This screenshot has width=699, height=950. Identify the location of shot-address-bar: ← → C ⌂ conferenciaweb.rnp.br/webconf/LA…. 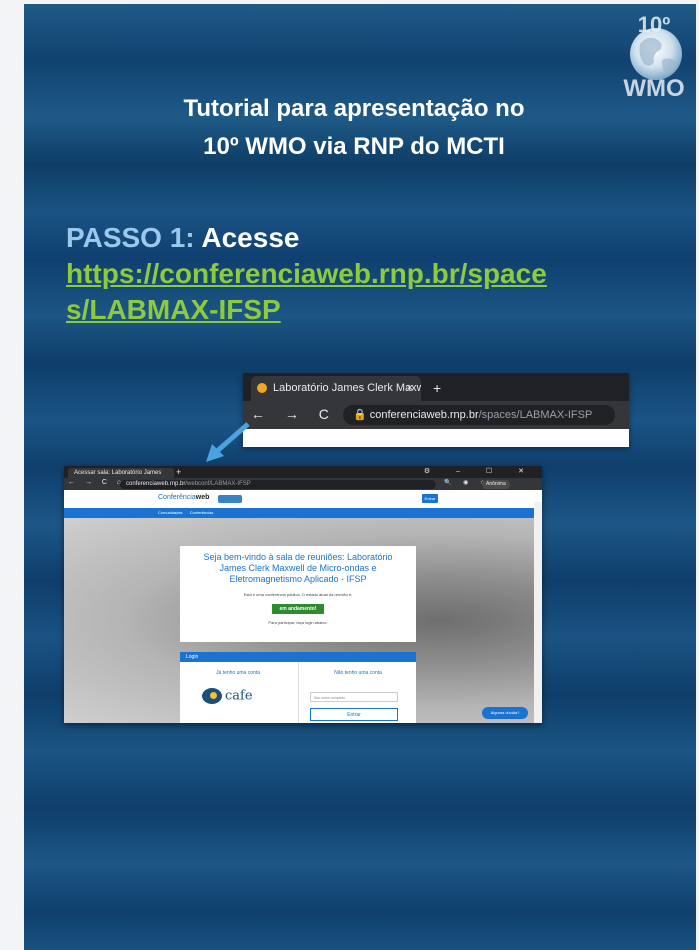
(303, 484).